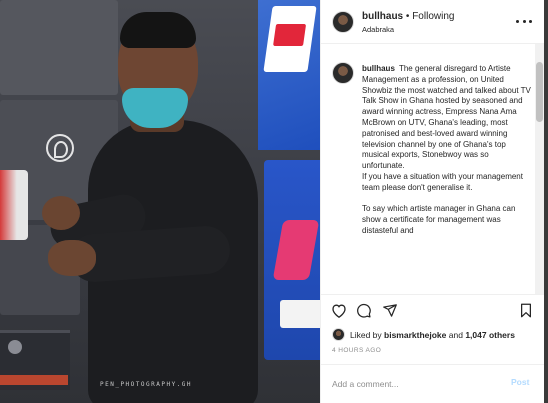  Describe the element at coordinates (338, 334) in the screenshot. I see `liker-avatar` at that location.